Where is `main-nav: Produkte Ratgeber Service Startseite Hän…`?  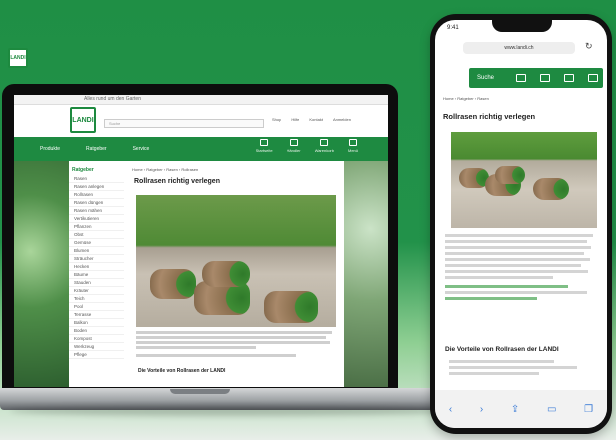 main-nav: Produkte Ratgeber Service Startseite Hän… is located at coordinates (201, 149).